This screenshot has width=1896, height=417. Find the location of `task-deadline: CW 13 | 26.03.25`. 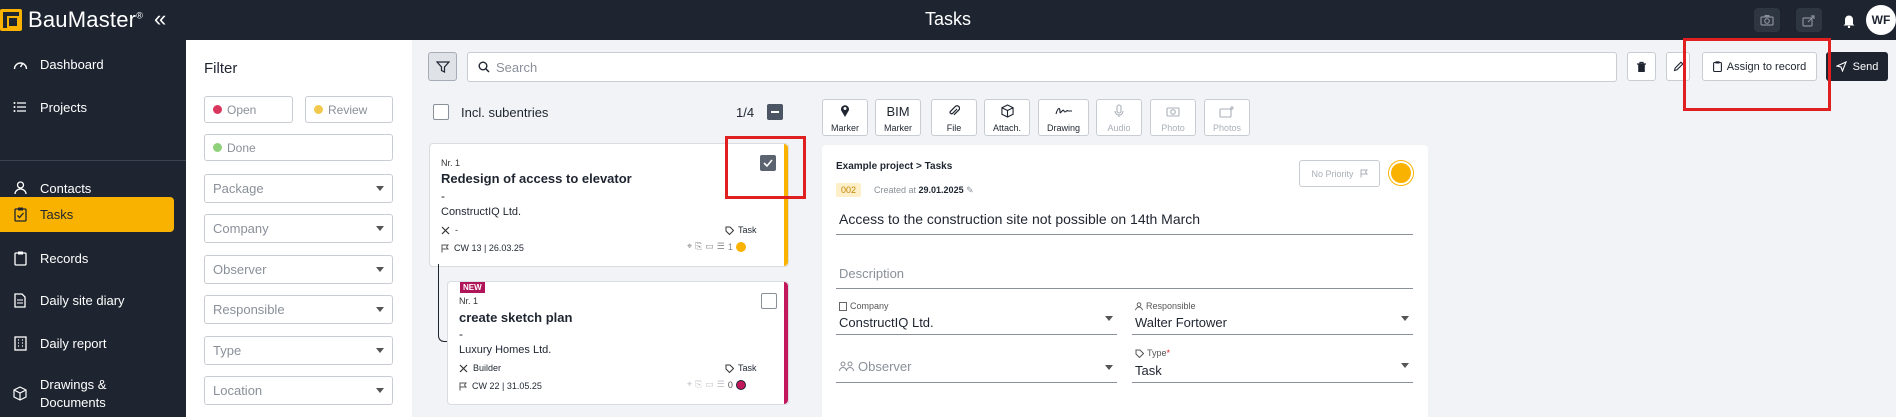

task-deadline: CW 13 | 26.03.25 is located at coordinates (482, 248).